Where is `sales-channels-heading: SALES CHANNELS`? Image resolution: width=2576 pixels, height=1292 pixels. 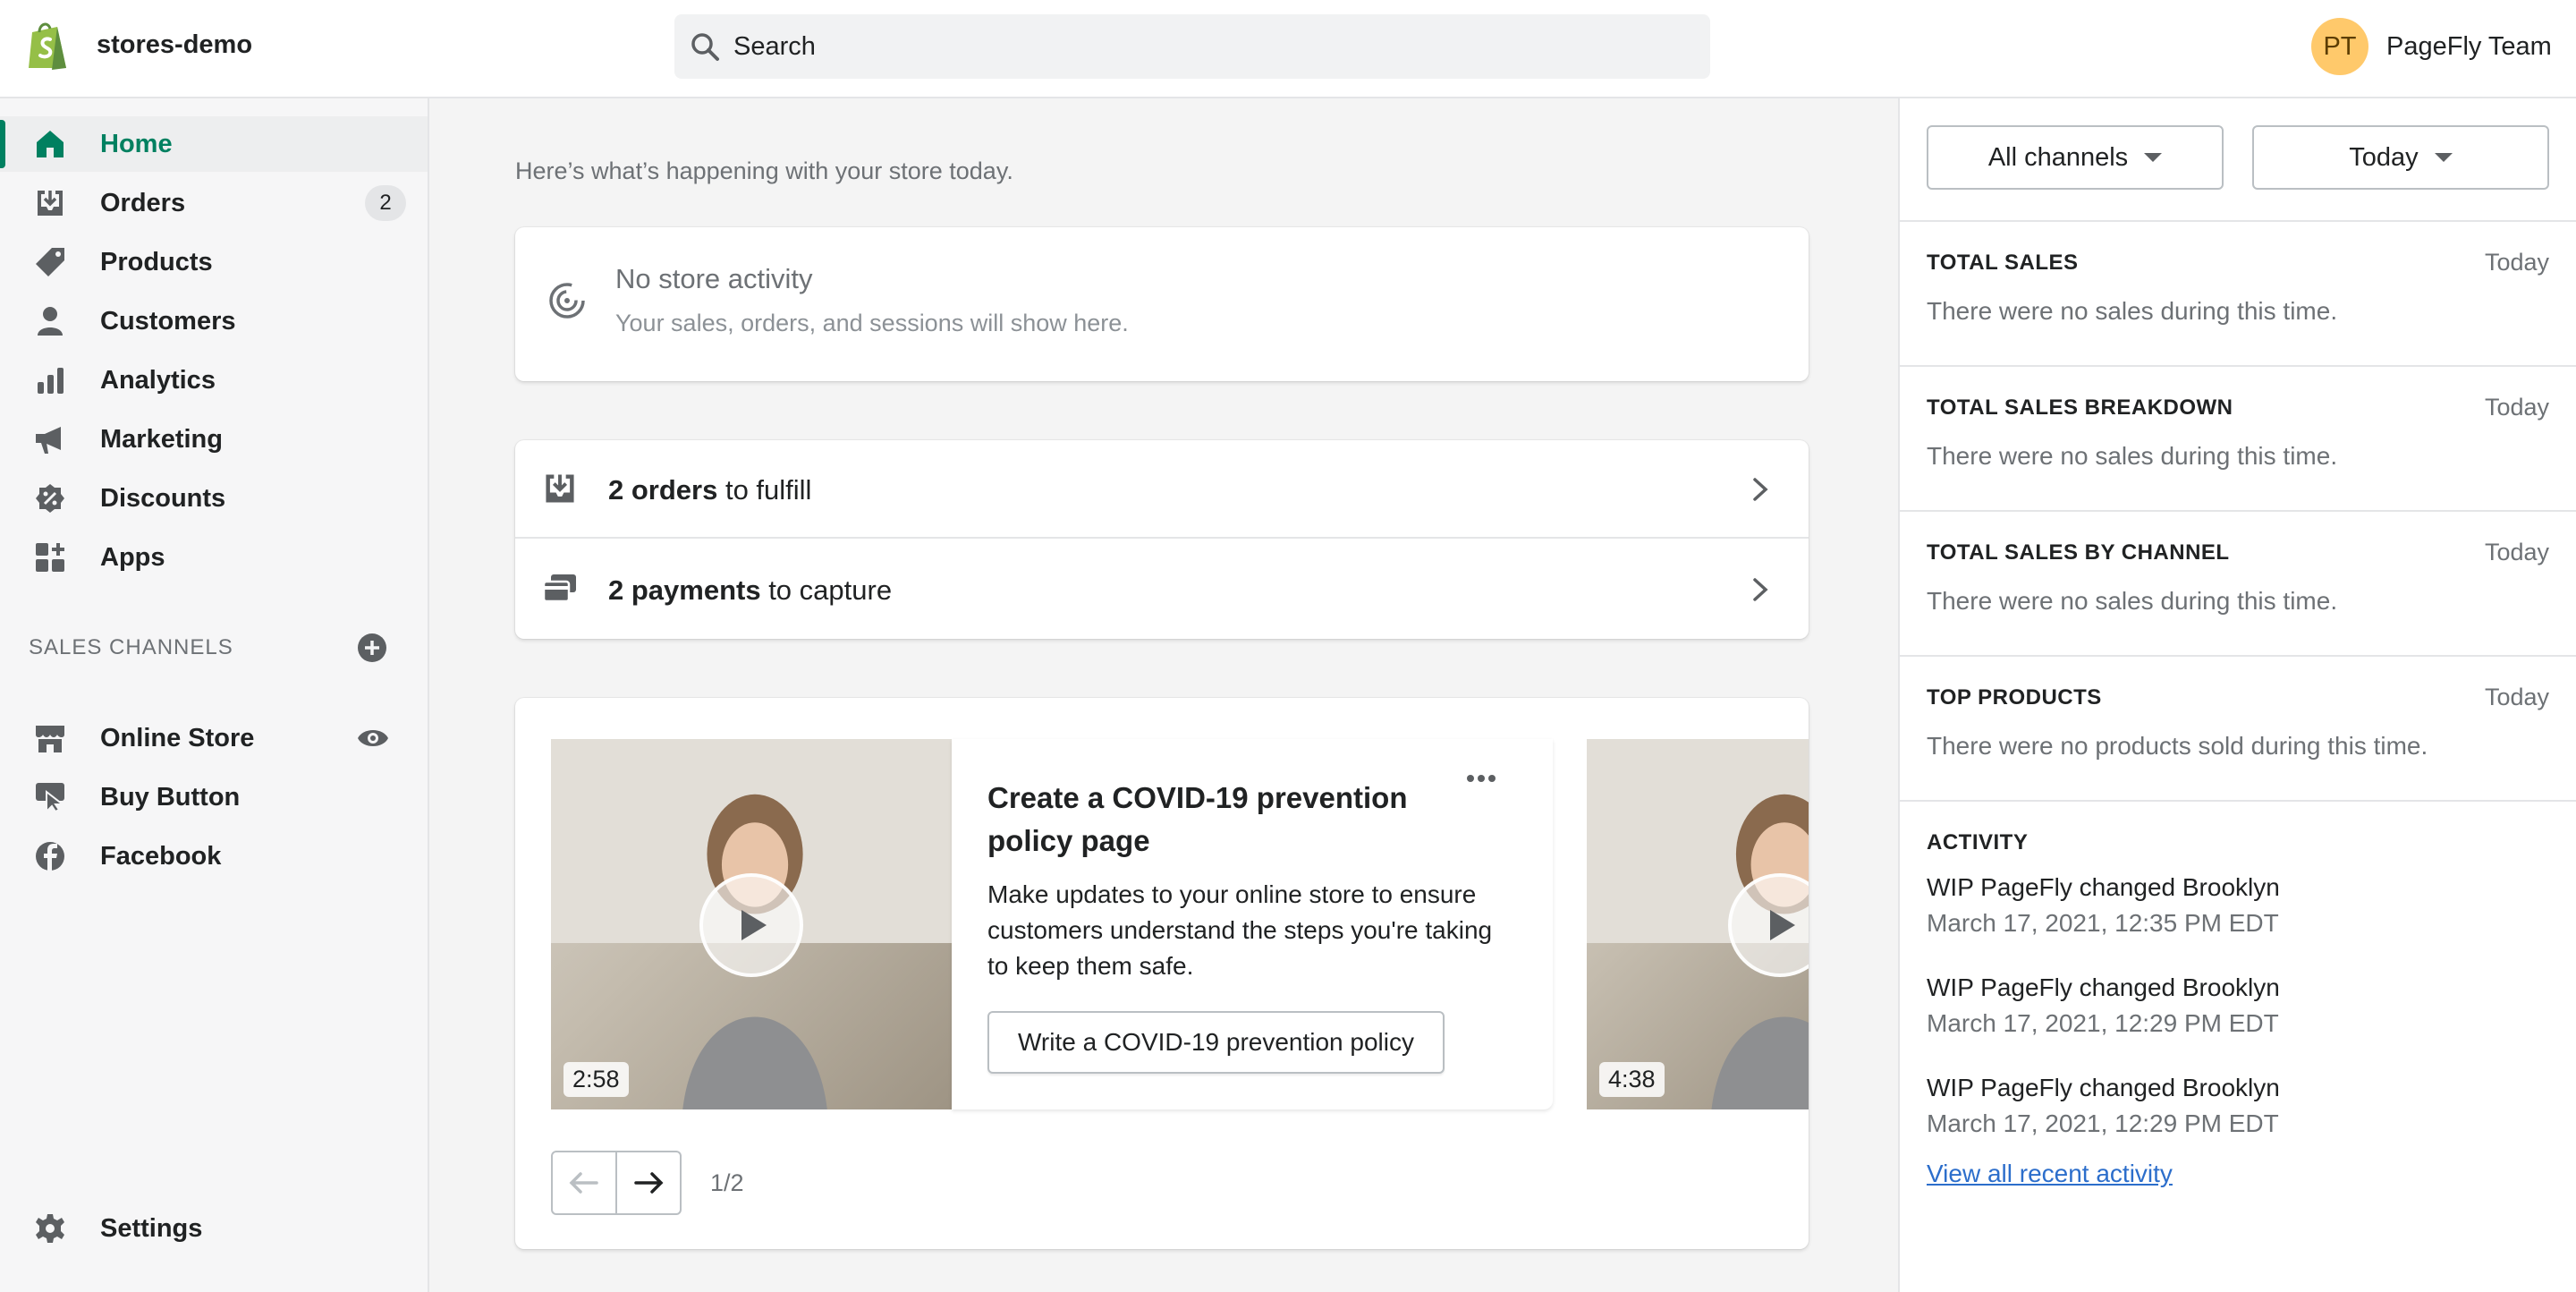
sales-channels-heading: SALES CHANNELS is located at coordinates (131, 647).